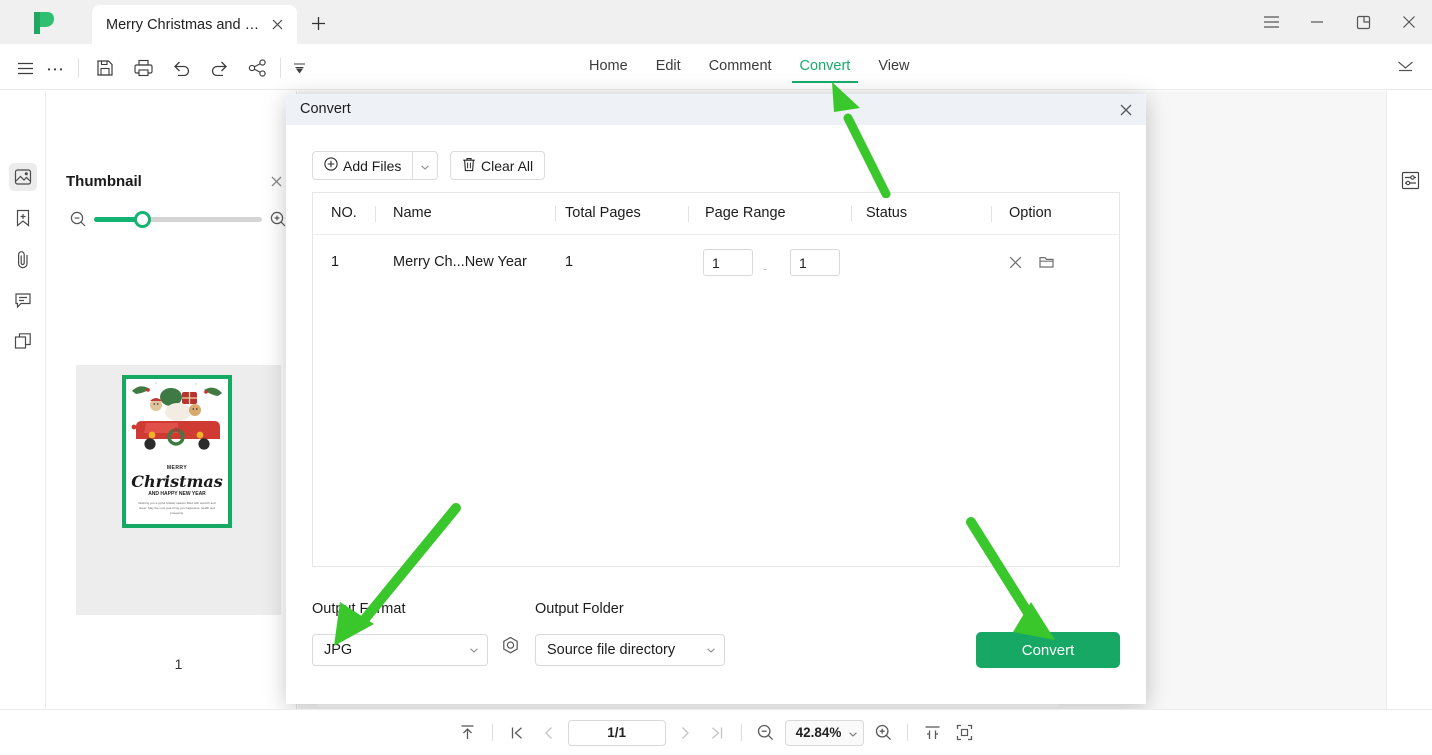 This screenshot has height=755, width=1432. What do you see at coordinates (318, 23) in the screenshot?
I see `plus-icon` at bounding box center [318, 23].